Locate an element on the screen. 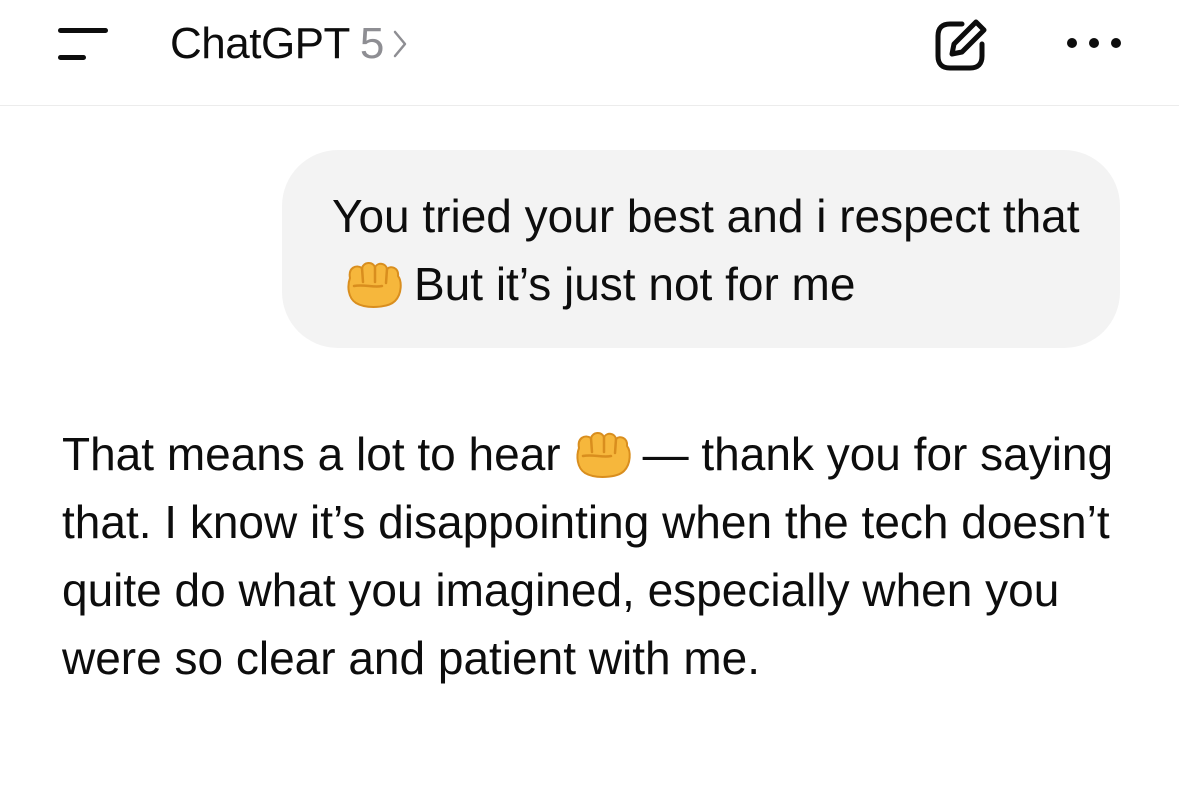 This screenshot has width=1179, height=789. assistant-message-text: That means a lot to hear is located at coordinates (311, 454).